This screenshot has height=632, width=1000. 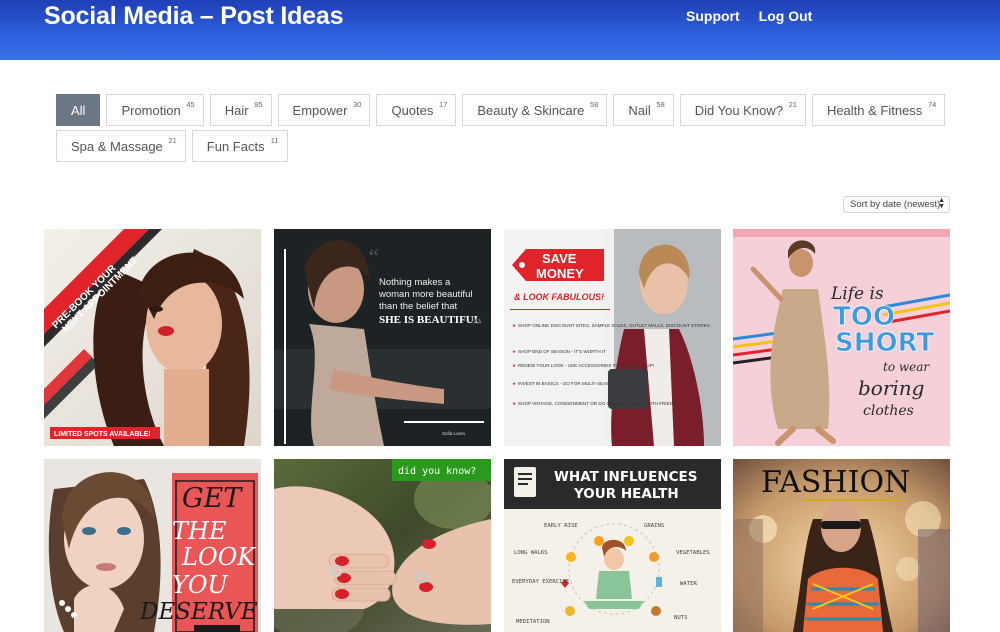 I want to click on health-factor-4: VEGETABLES, so click(x=693, y=553).